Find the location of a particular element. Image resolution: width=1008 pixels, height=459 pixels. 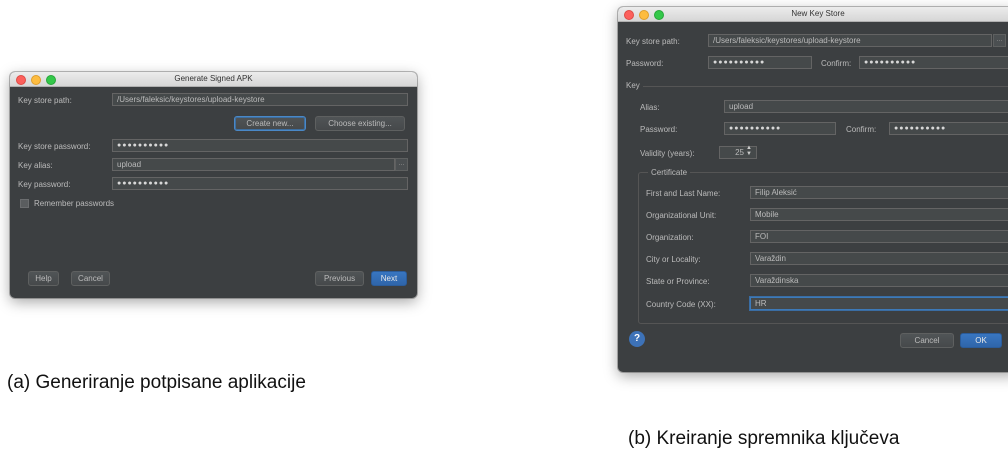

remember-passwords-checkbox: Remember passwords is located at coordinates (67, 203).